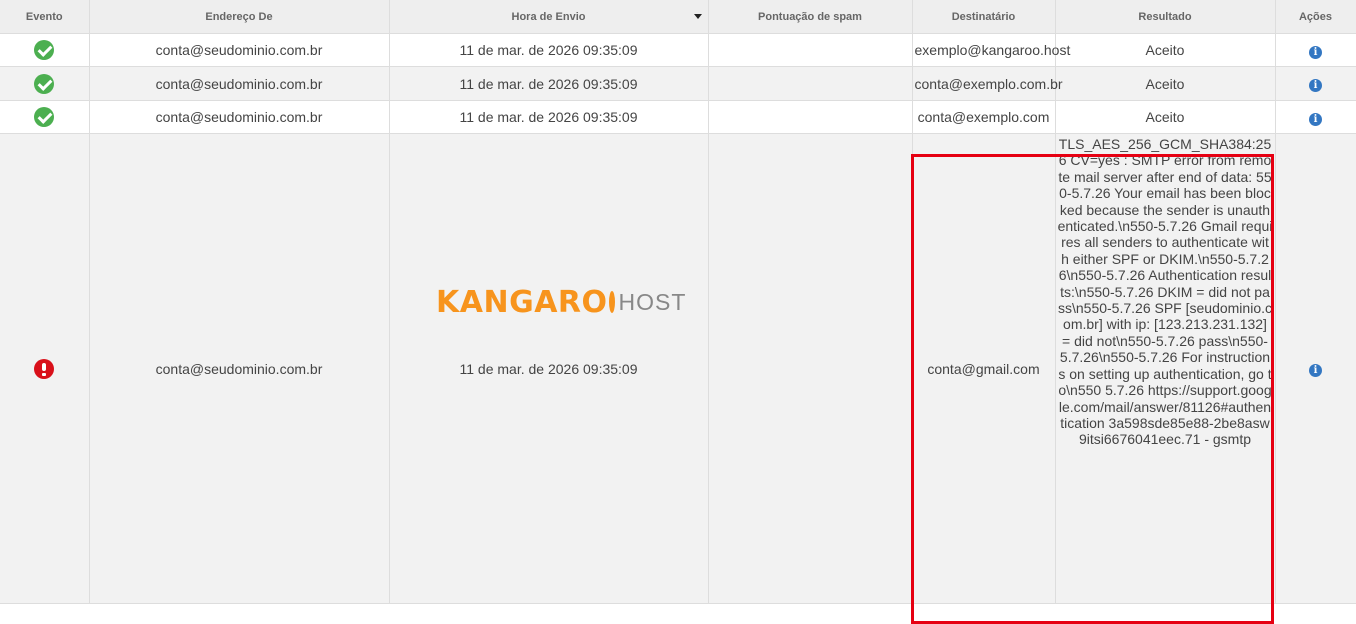  I want to click on column-header-resultado: Resultado, so click(1165, 17).